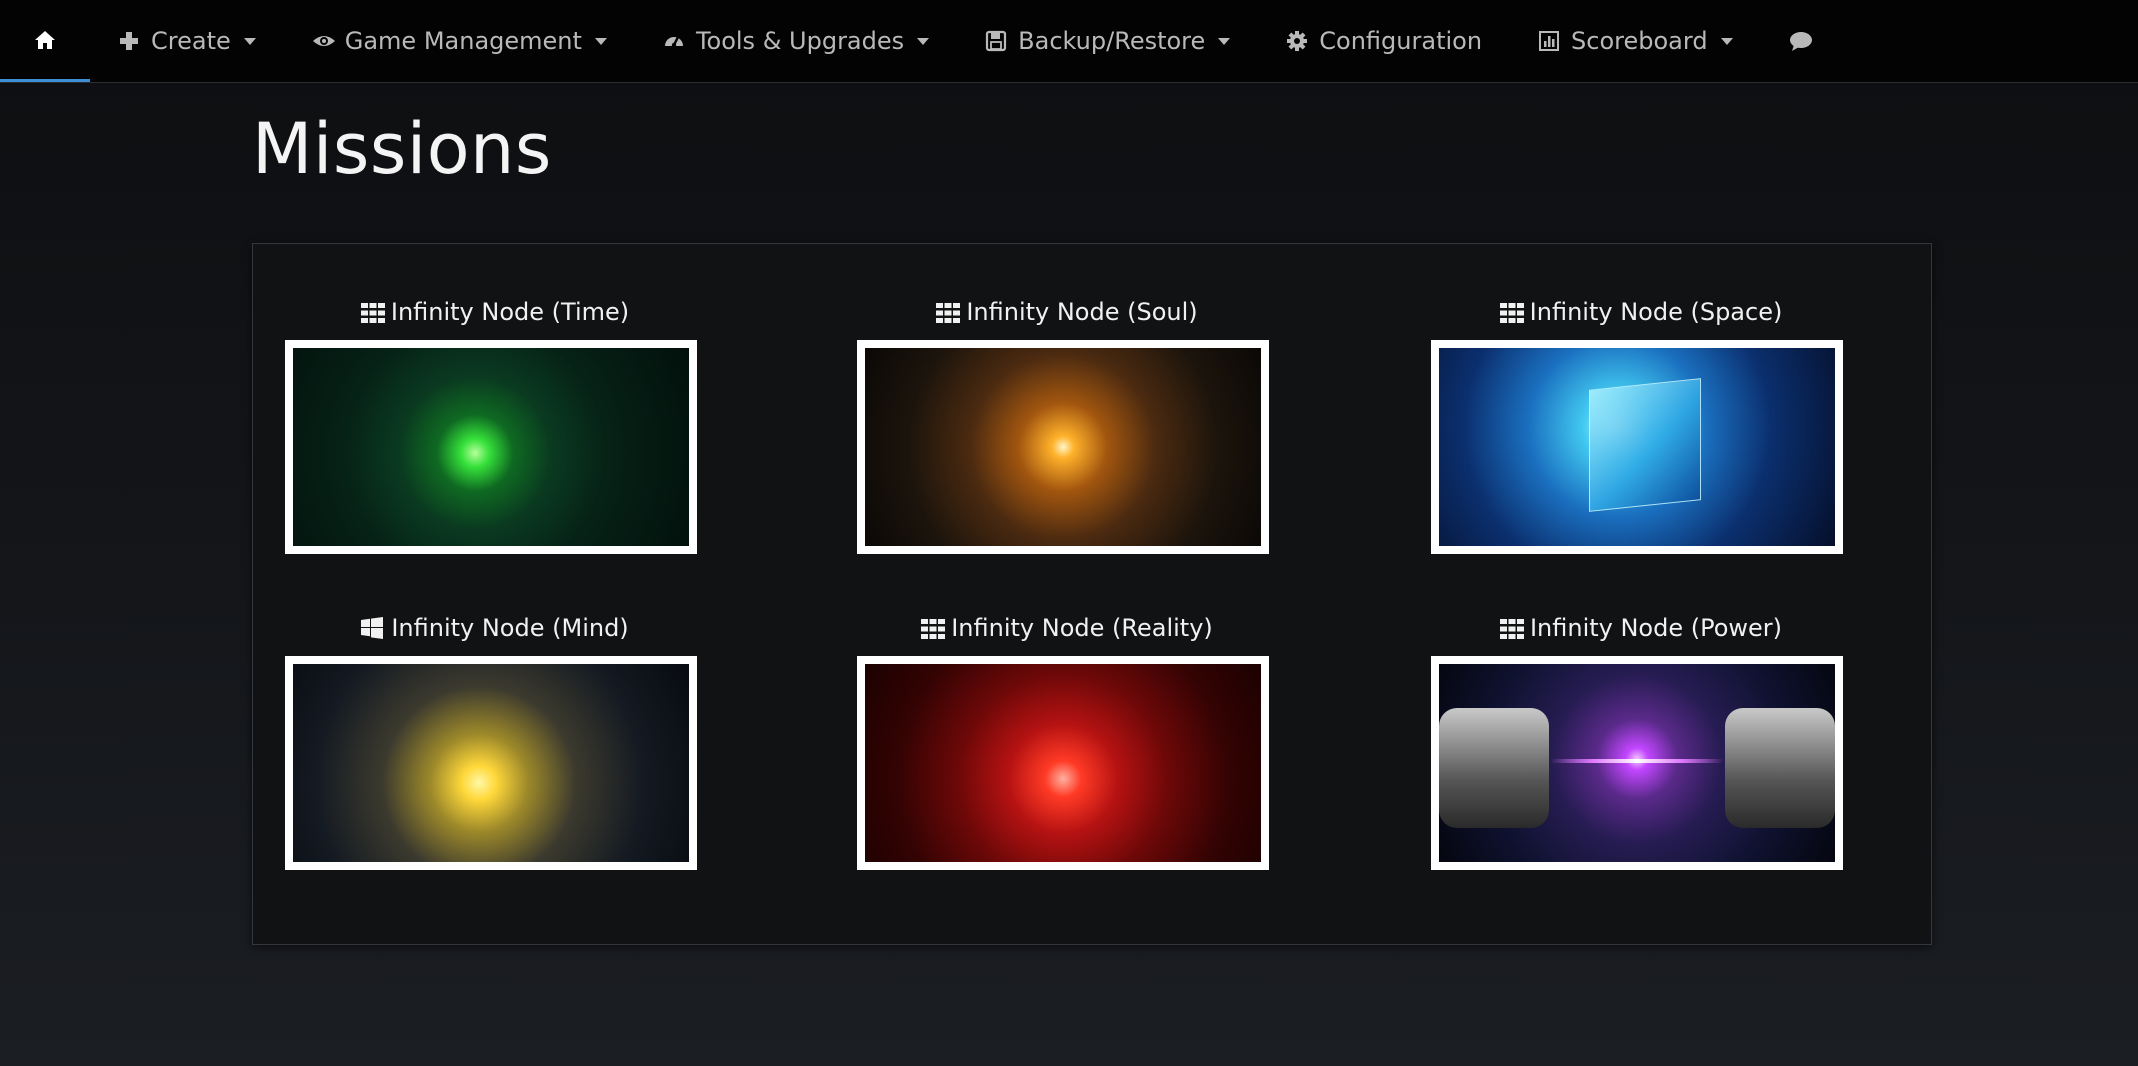 This screenshot has width=2138, height=1066. I want to click on mission-title: Infinity Node (Power), so click(1641, 628).